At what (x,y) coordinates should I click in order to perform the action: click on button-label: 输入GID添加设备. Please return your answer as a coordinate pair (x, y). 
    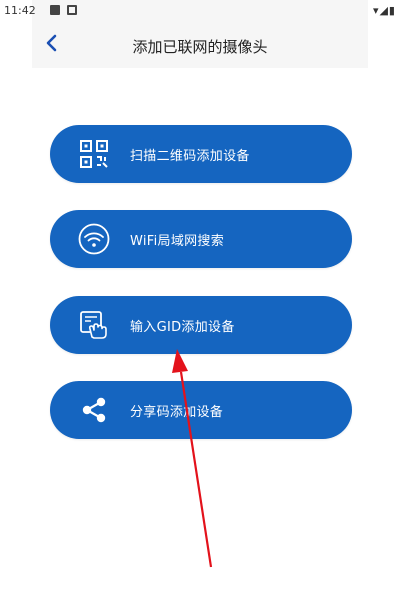
    Looking at the image, I should click on (182, 327).